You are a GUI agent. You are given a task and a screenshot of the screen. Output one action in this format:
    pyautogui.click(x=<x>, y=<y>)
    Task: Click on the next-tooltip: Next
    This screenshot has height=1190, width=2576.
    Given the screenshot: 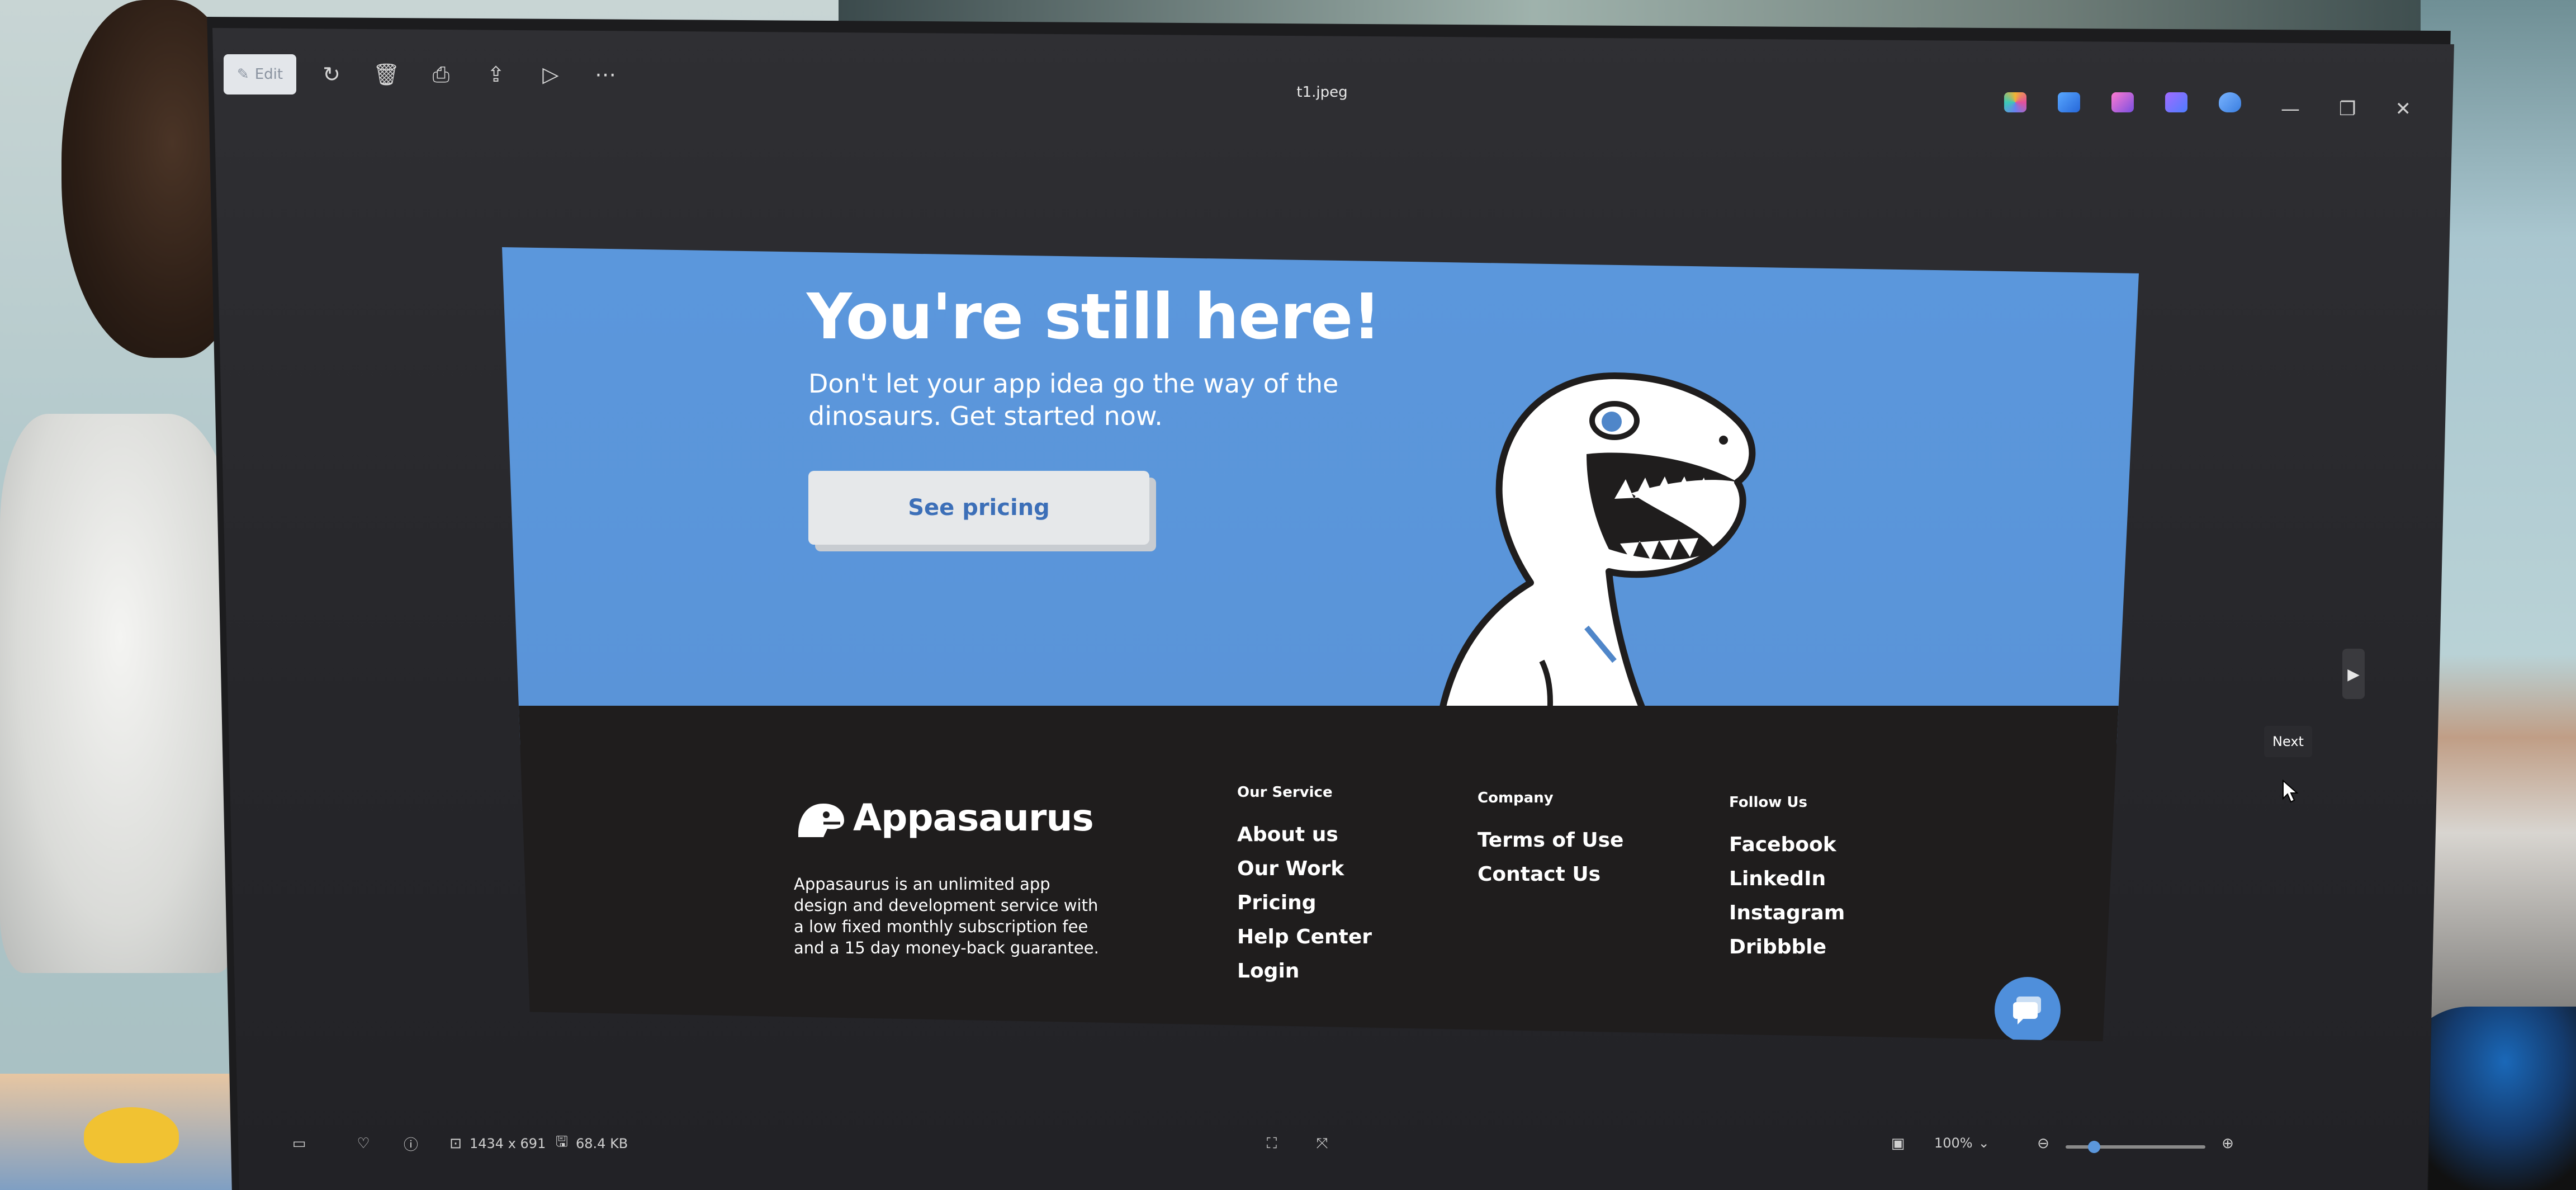 What is the action you would take?
    pyautogui.click(x=2288, y=741)
    